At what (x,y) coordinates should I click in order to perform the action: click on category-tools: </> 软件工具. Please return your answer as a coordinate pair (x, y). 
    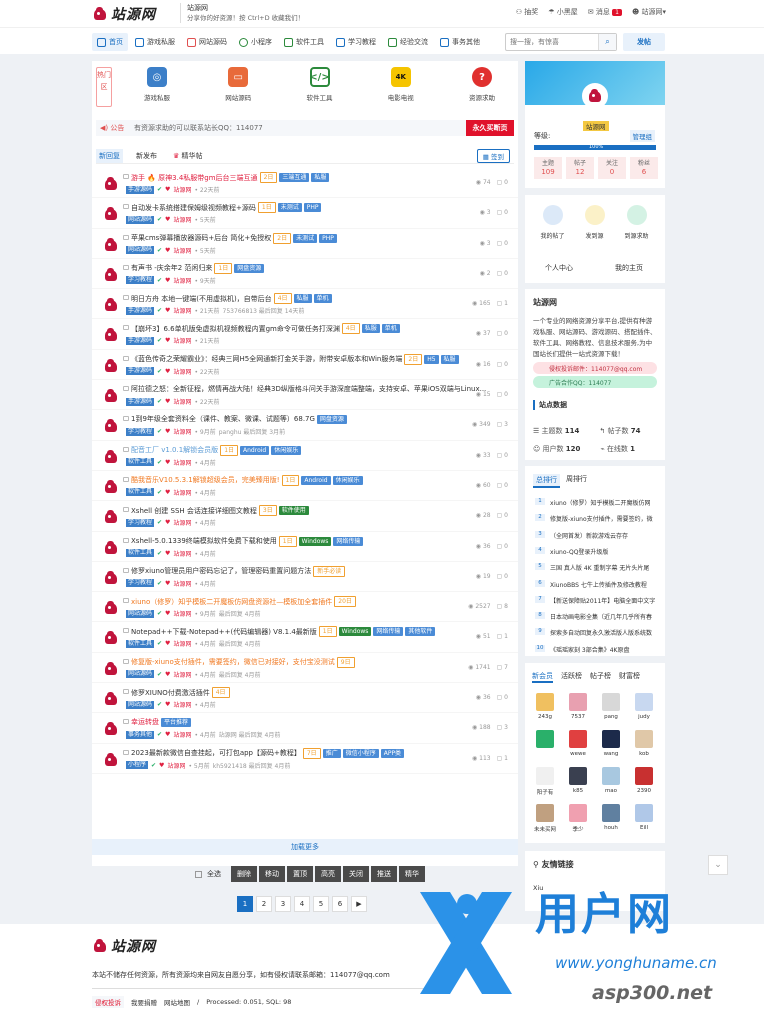
    Looking at the image, I should click on (320, 84).